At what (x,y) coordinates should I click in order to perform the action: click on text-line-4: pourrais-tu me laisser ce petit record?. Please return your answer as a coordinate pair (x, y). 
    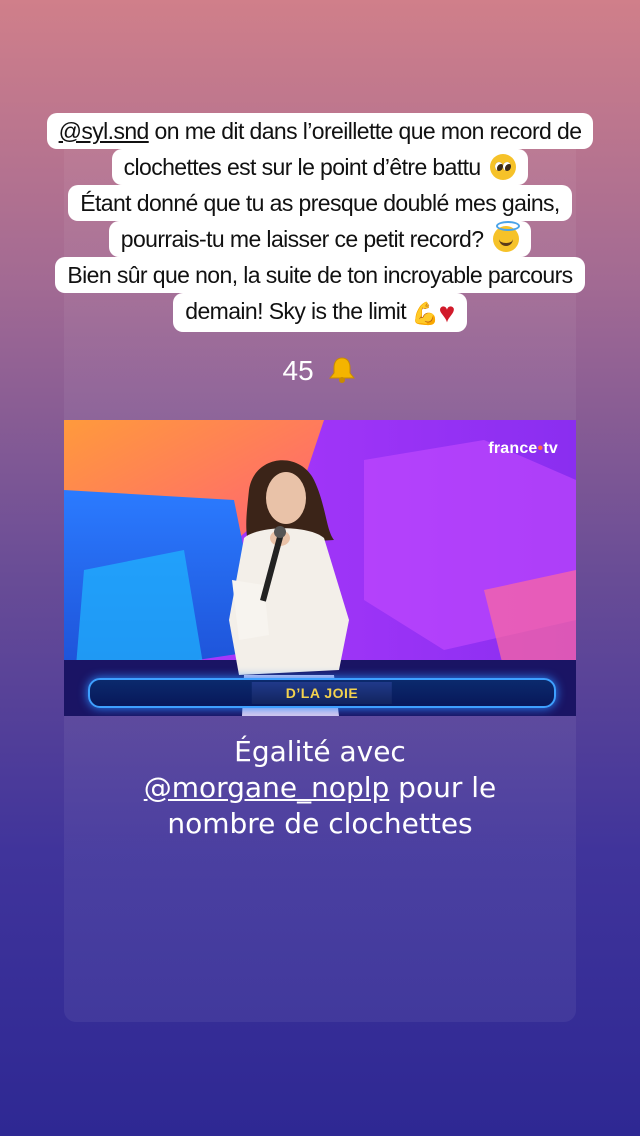
    Looking at the image, I should click on (320, 239).